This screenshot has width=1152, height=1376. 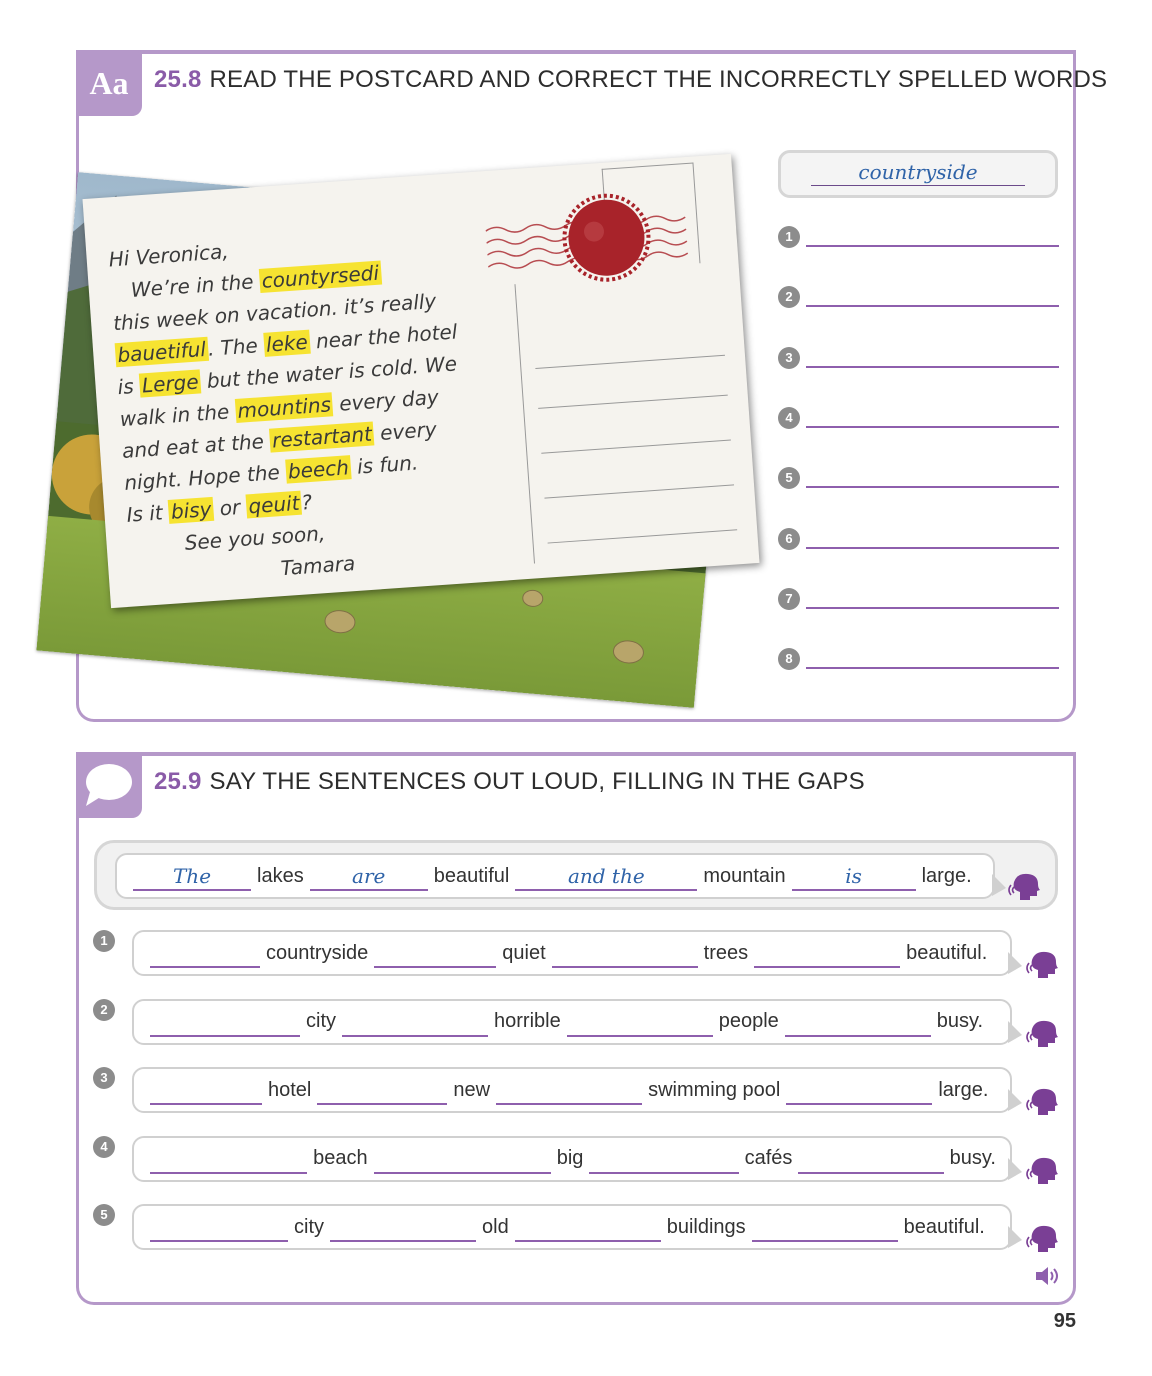 I want to click on answer-number: 6, so click(x=789, y=538).